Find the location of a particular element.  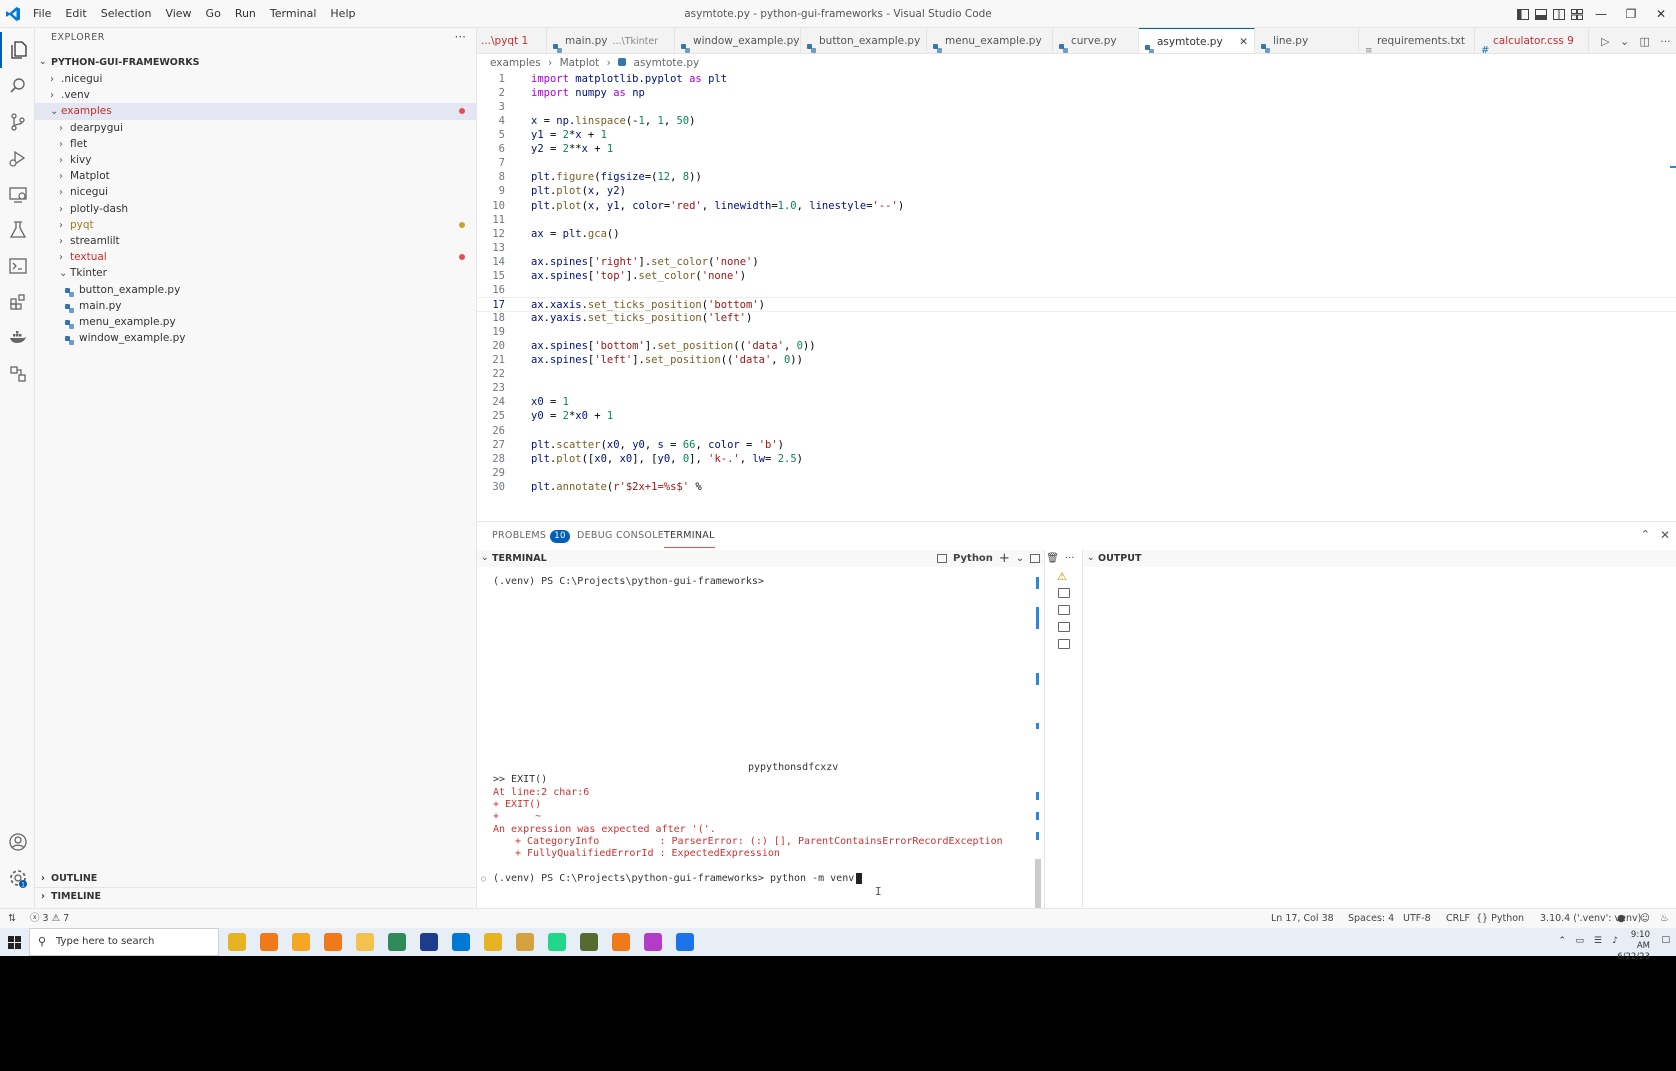

editor-tab: window_example.py is located at coordinates (738, 40).